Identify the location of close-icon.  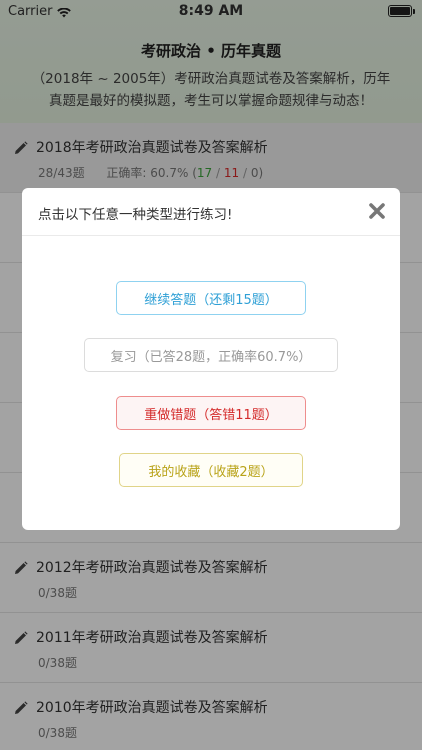
(377, 211).